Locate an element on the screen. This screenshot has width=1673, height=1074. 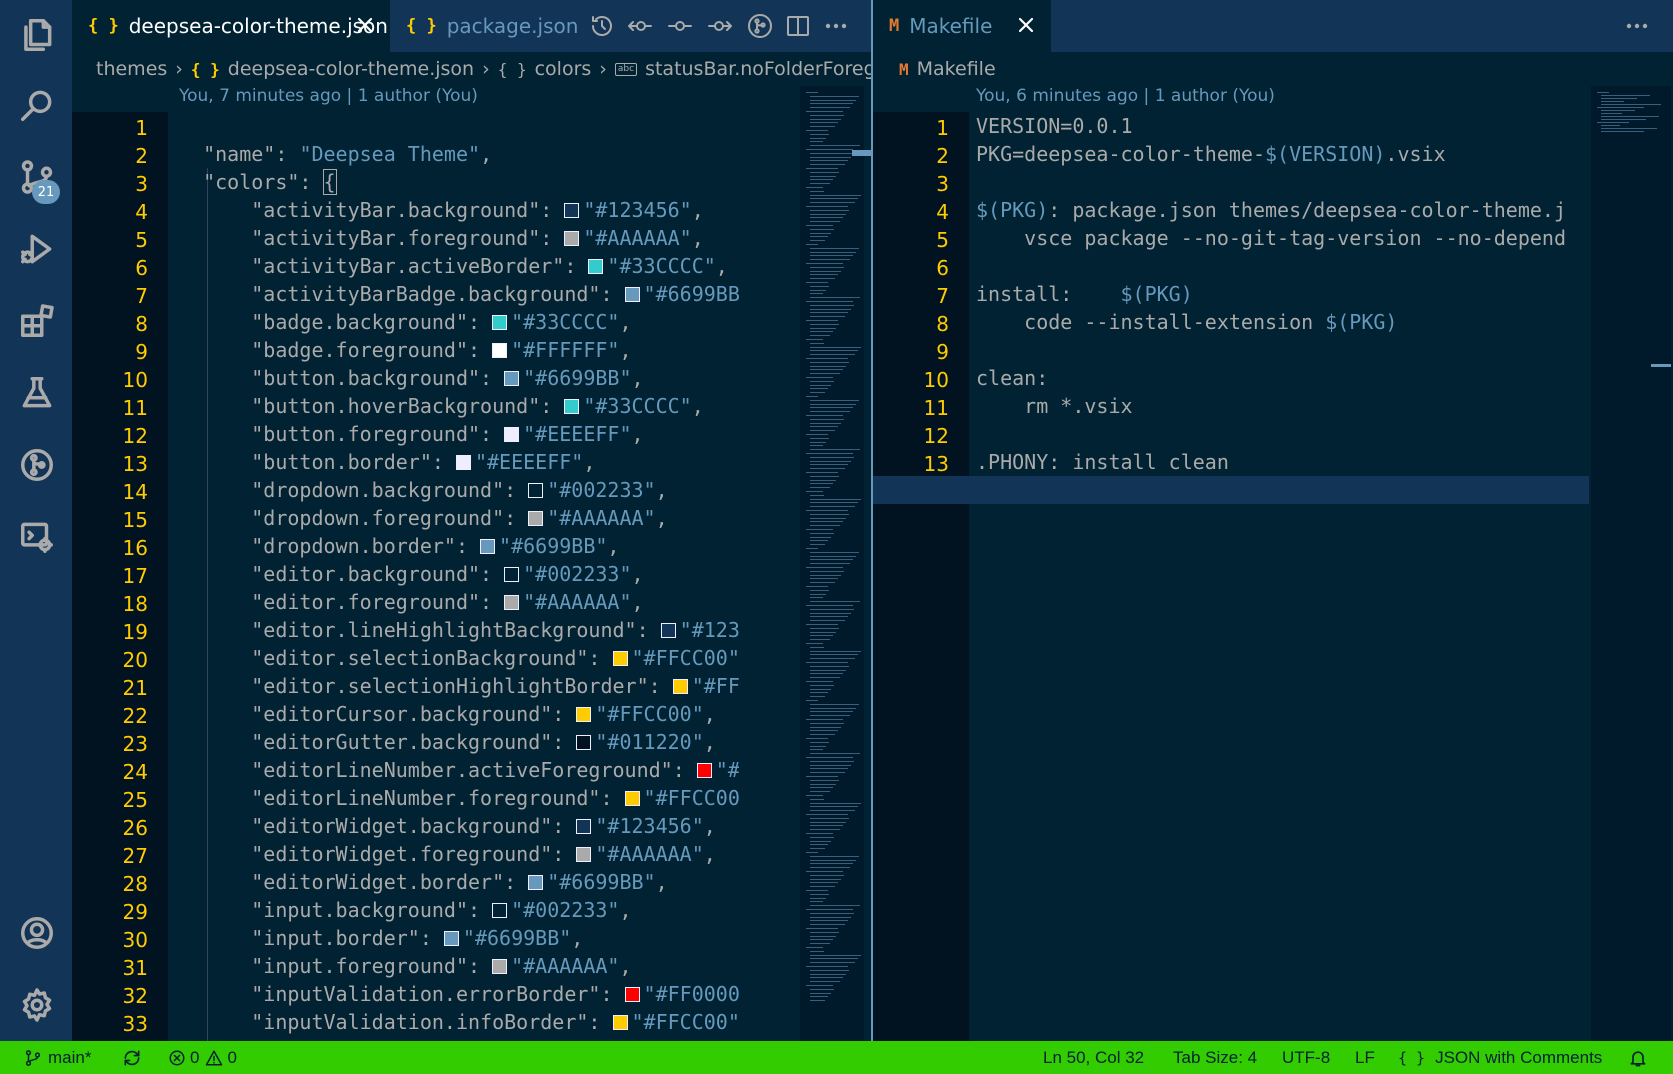
line-number-gutter: 1234567891011121314 is located at coordinates (921, 576).